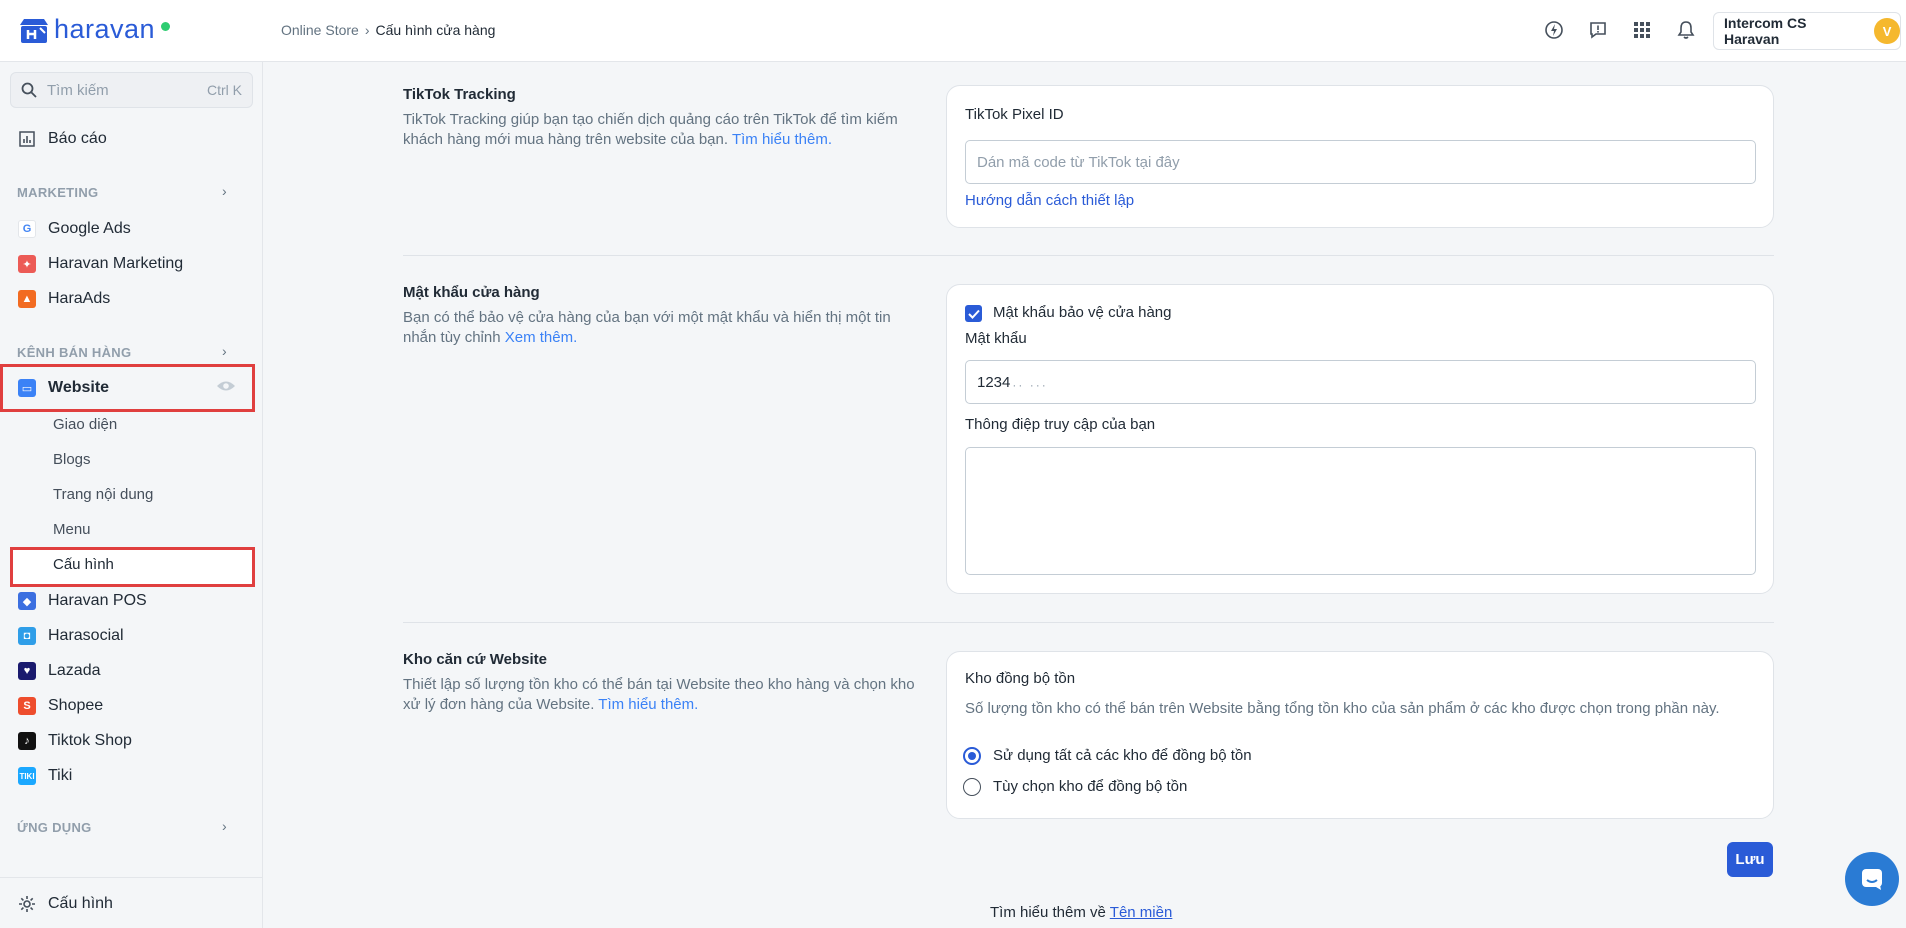  I want to click on sidebar-subitem-pages: Trang nội dung, so click(103, 495).